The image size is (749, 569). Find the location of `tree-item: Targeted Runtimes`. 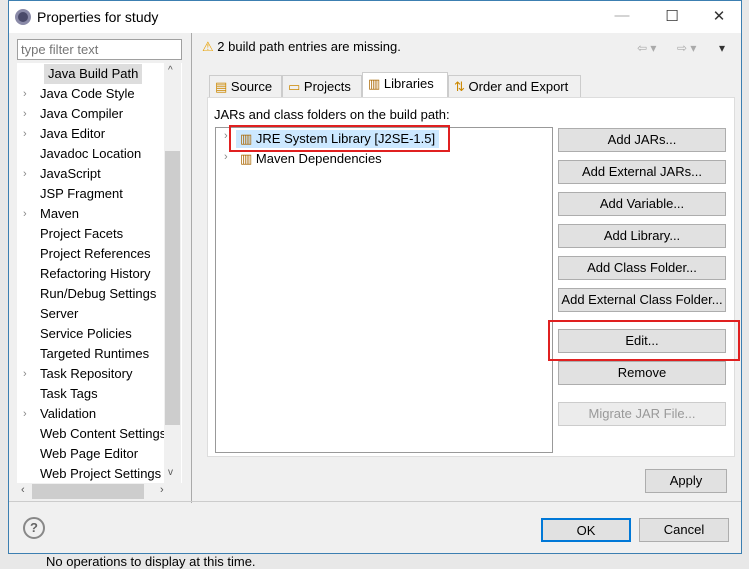

tree-item: Targeted Runtimes is located at coordinates (94, 354).